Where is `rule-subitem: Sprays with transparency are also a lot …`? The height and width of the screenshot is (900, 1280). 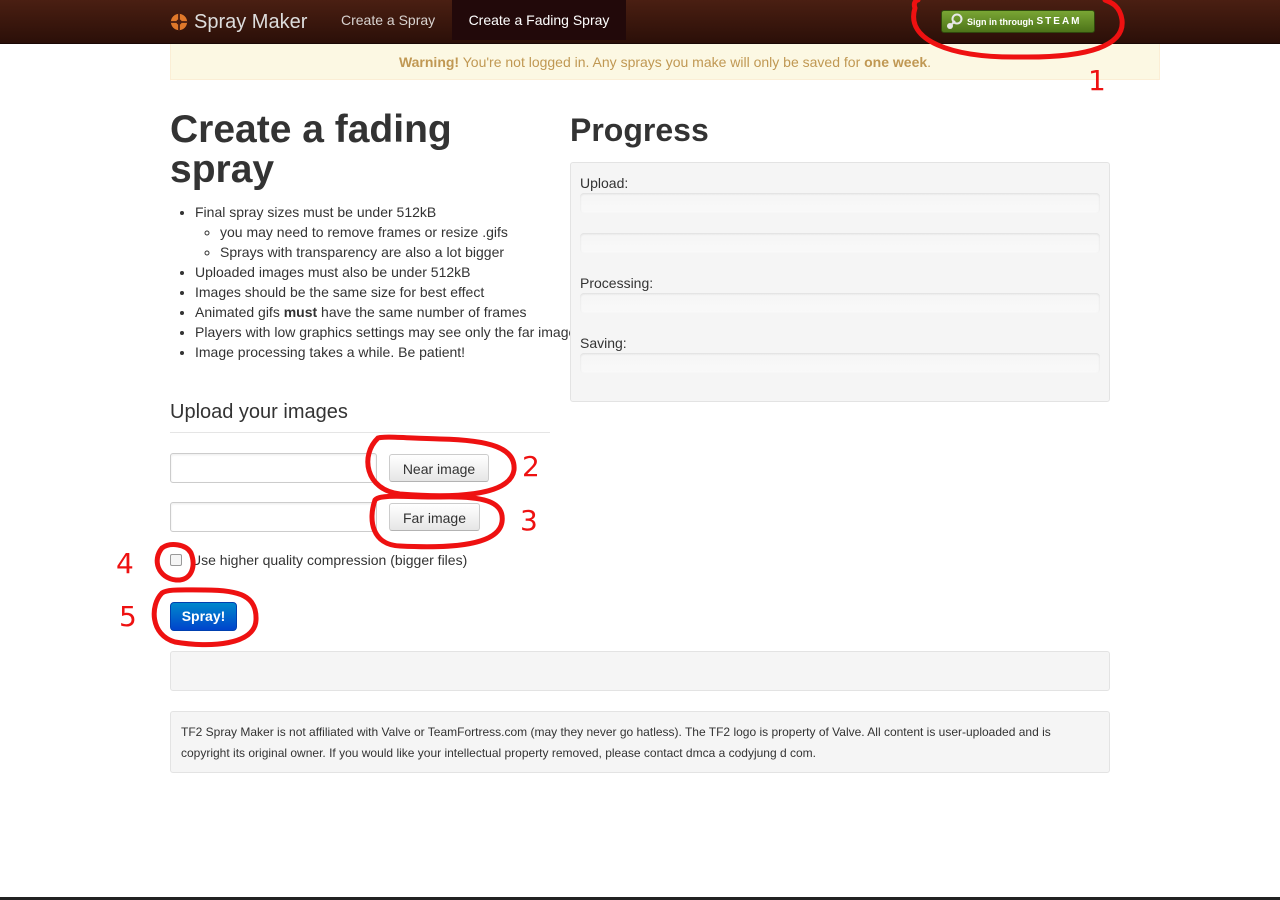 rule-subitem: Sprays with transparency are also a lot … is located at coordinates (402, 252).